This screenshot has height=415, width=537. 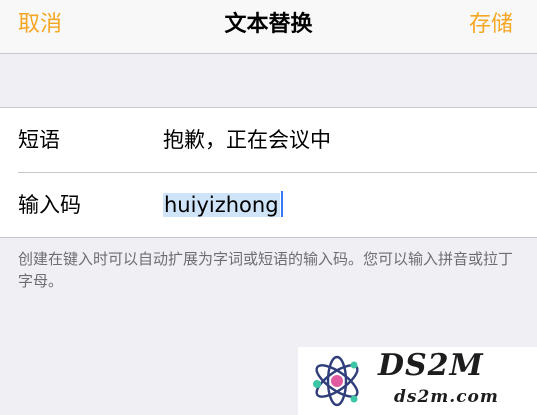 I want to click on page-title: 文本替换, so click(x=268, y=24).